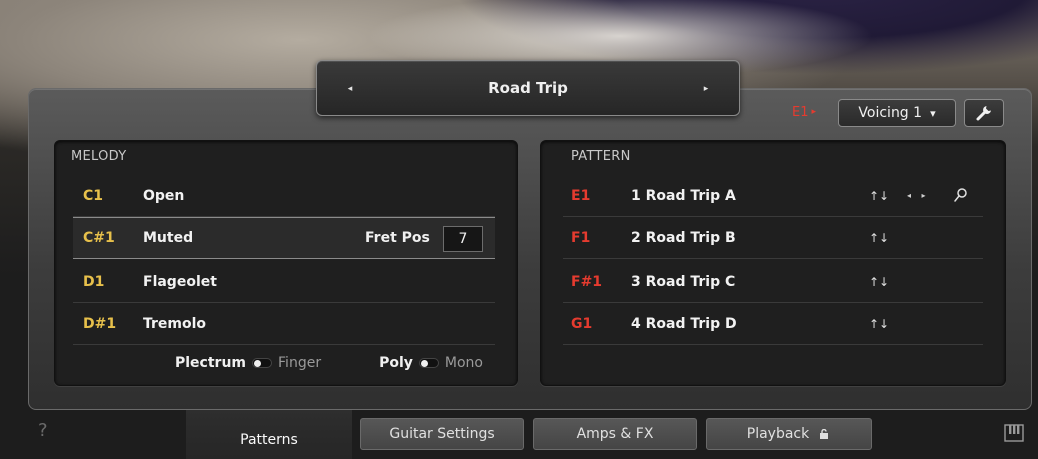  Describe the element at coordinates (463, 363) in the screenshot. I see `mono-label: Mono` at that location.